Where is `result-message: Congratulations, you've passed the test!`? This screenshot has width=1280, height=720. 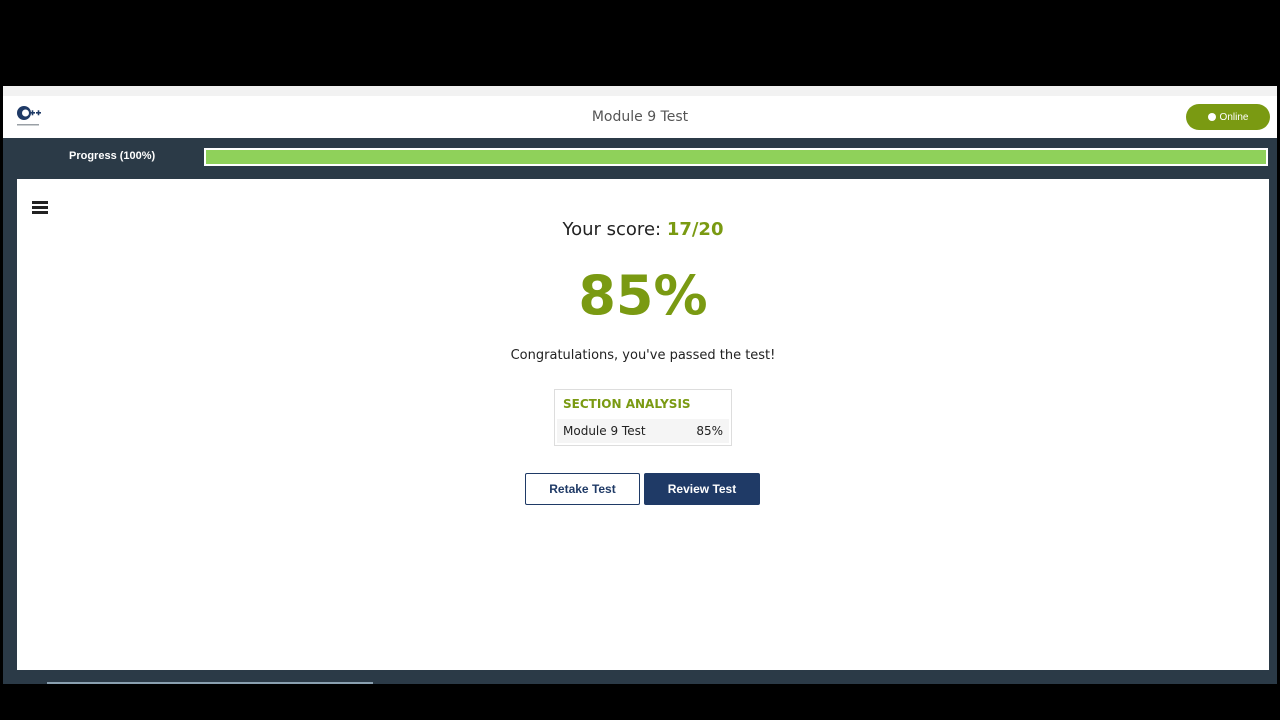
result-message: Congratulations, you've passed the test! is located at coordinates (643, 355).